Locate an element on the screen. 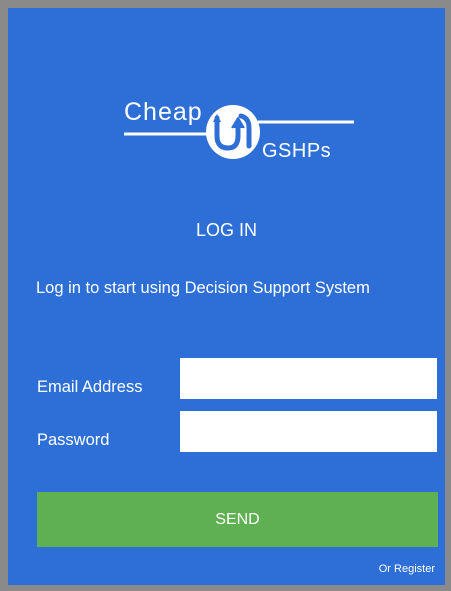 The image size is (451, 591). logo-word-cheap: Cheap is located at coordinates (163, 112).